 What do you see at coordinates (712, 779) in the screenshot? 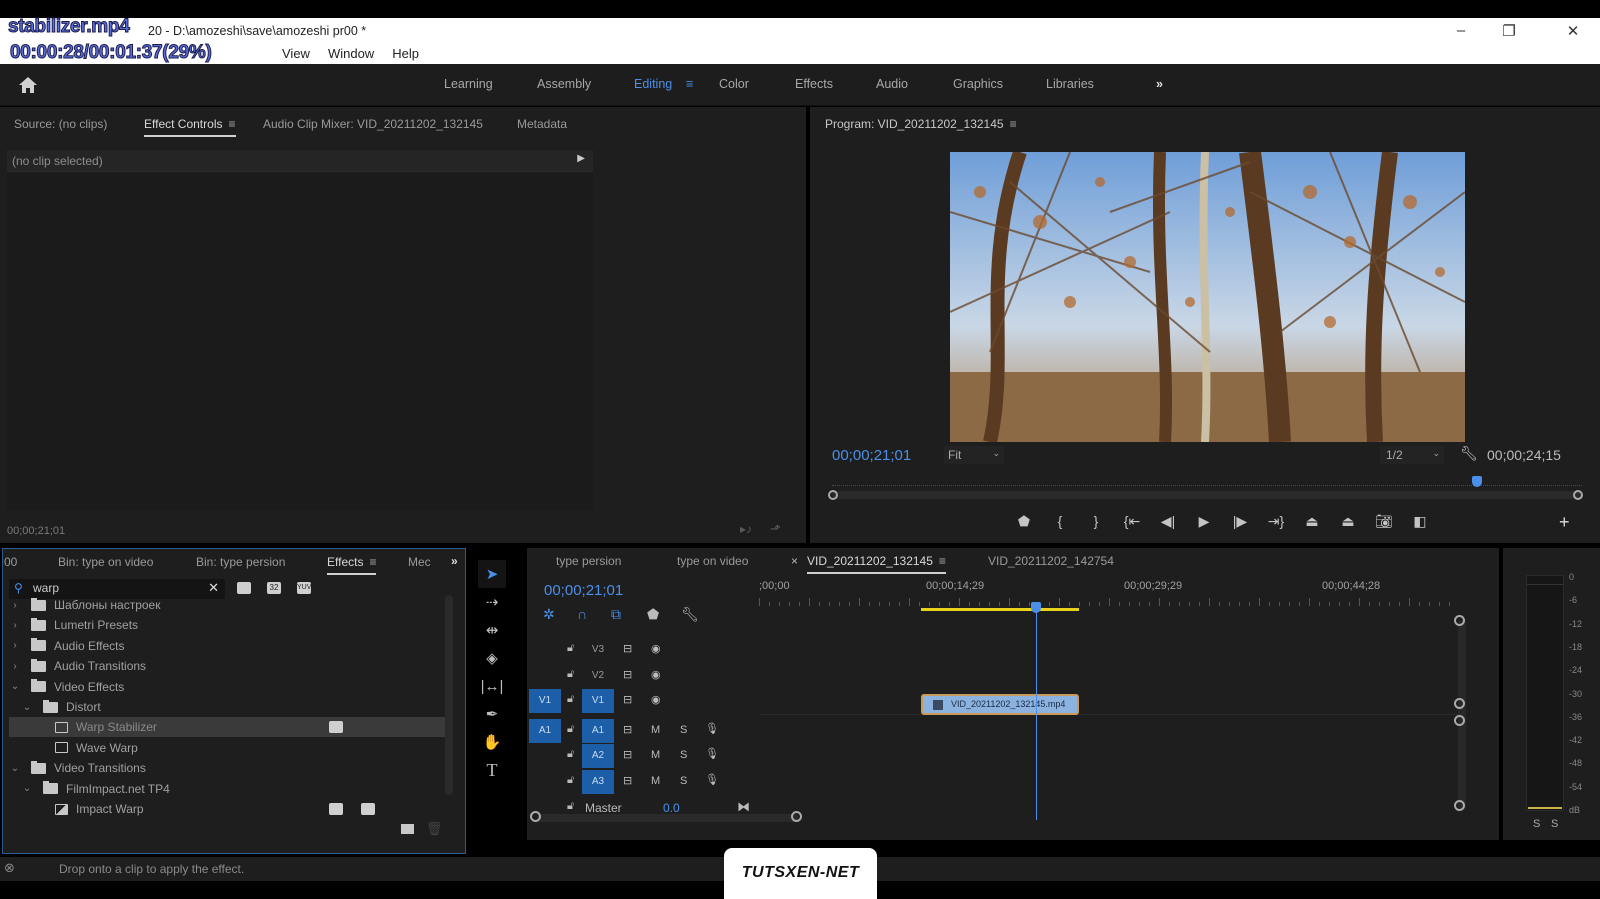
I see `microphone-icon: 🎙︎` at bounding box center [712, 779].